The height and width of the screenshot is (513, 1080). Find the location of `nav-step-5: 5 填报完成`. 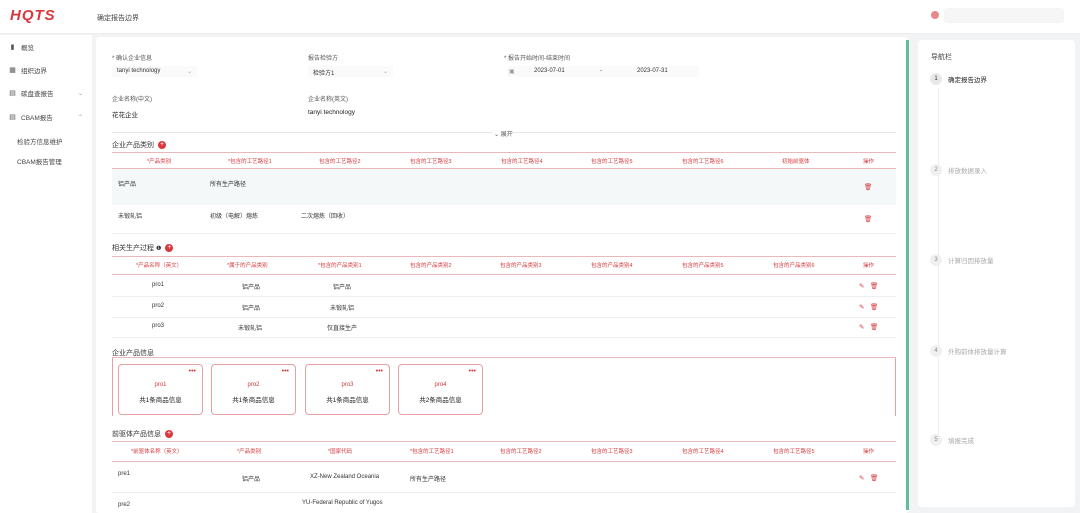

nav-step-5: 5 填报完成 is located at coordinates (952, 440).